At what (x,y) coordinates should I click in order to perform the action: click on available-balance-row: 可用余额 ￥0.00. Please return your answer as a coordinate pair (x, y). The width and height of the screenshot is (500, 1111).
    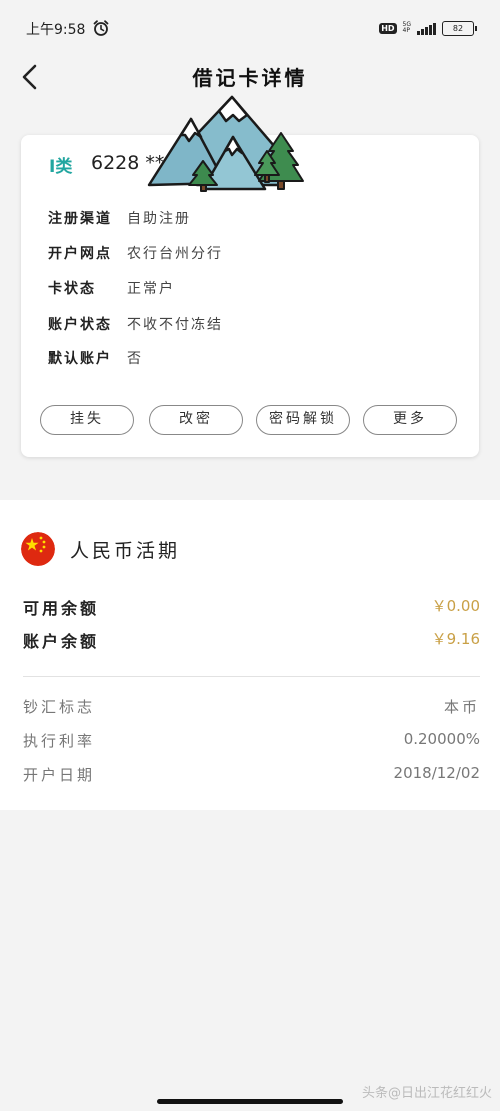
    Looking at the image, I should click on (251, 607).